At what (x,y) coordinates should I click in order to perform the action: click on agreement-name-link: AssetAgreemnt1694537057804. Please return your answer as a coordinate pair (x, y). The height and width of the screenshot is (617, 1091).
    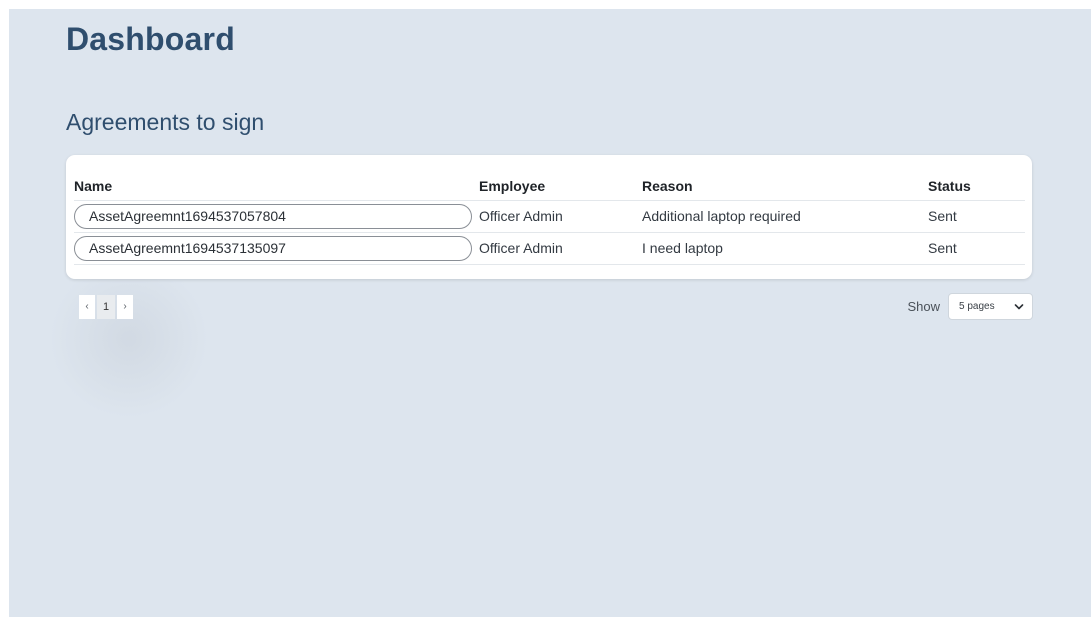
    Looking at the image, I should click on (273, 216).